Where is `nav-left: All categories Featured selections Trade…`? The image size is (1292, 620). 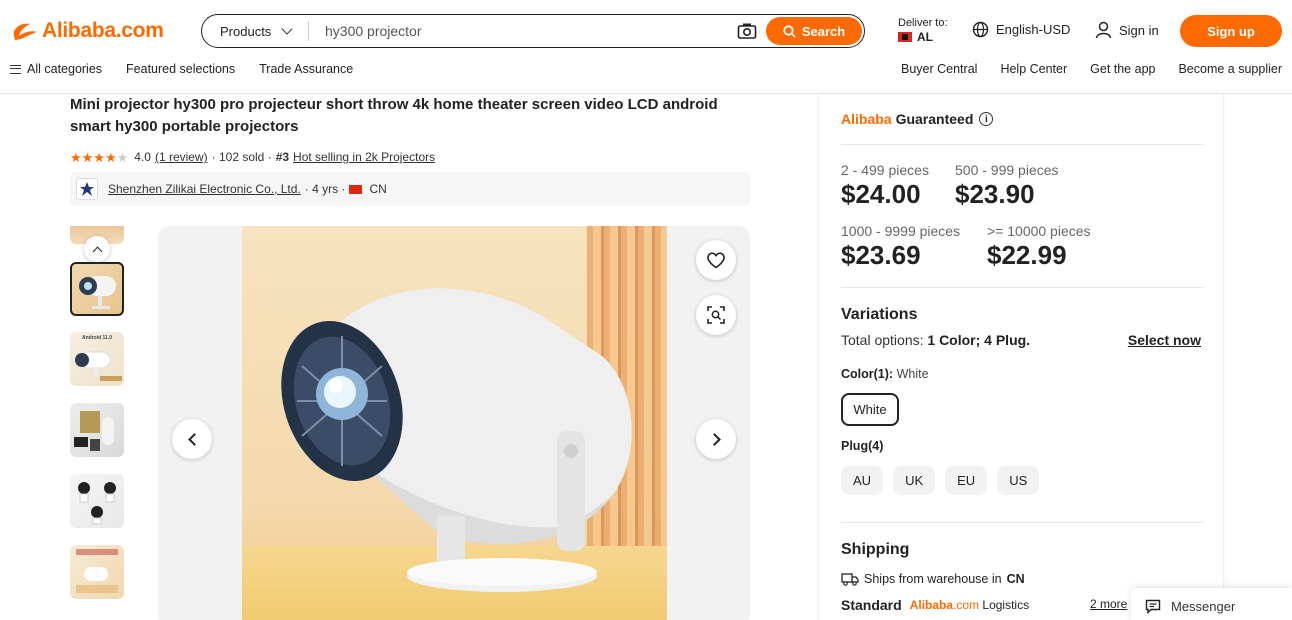
nav-left: All categories Featured selections Trade… is located at coordinates (181, 69).